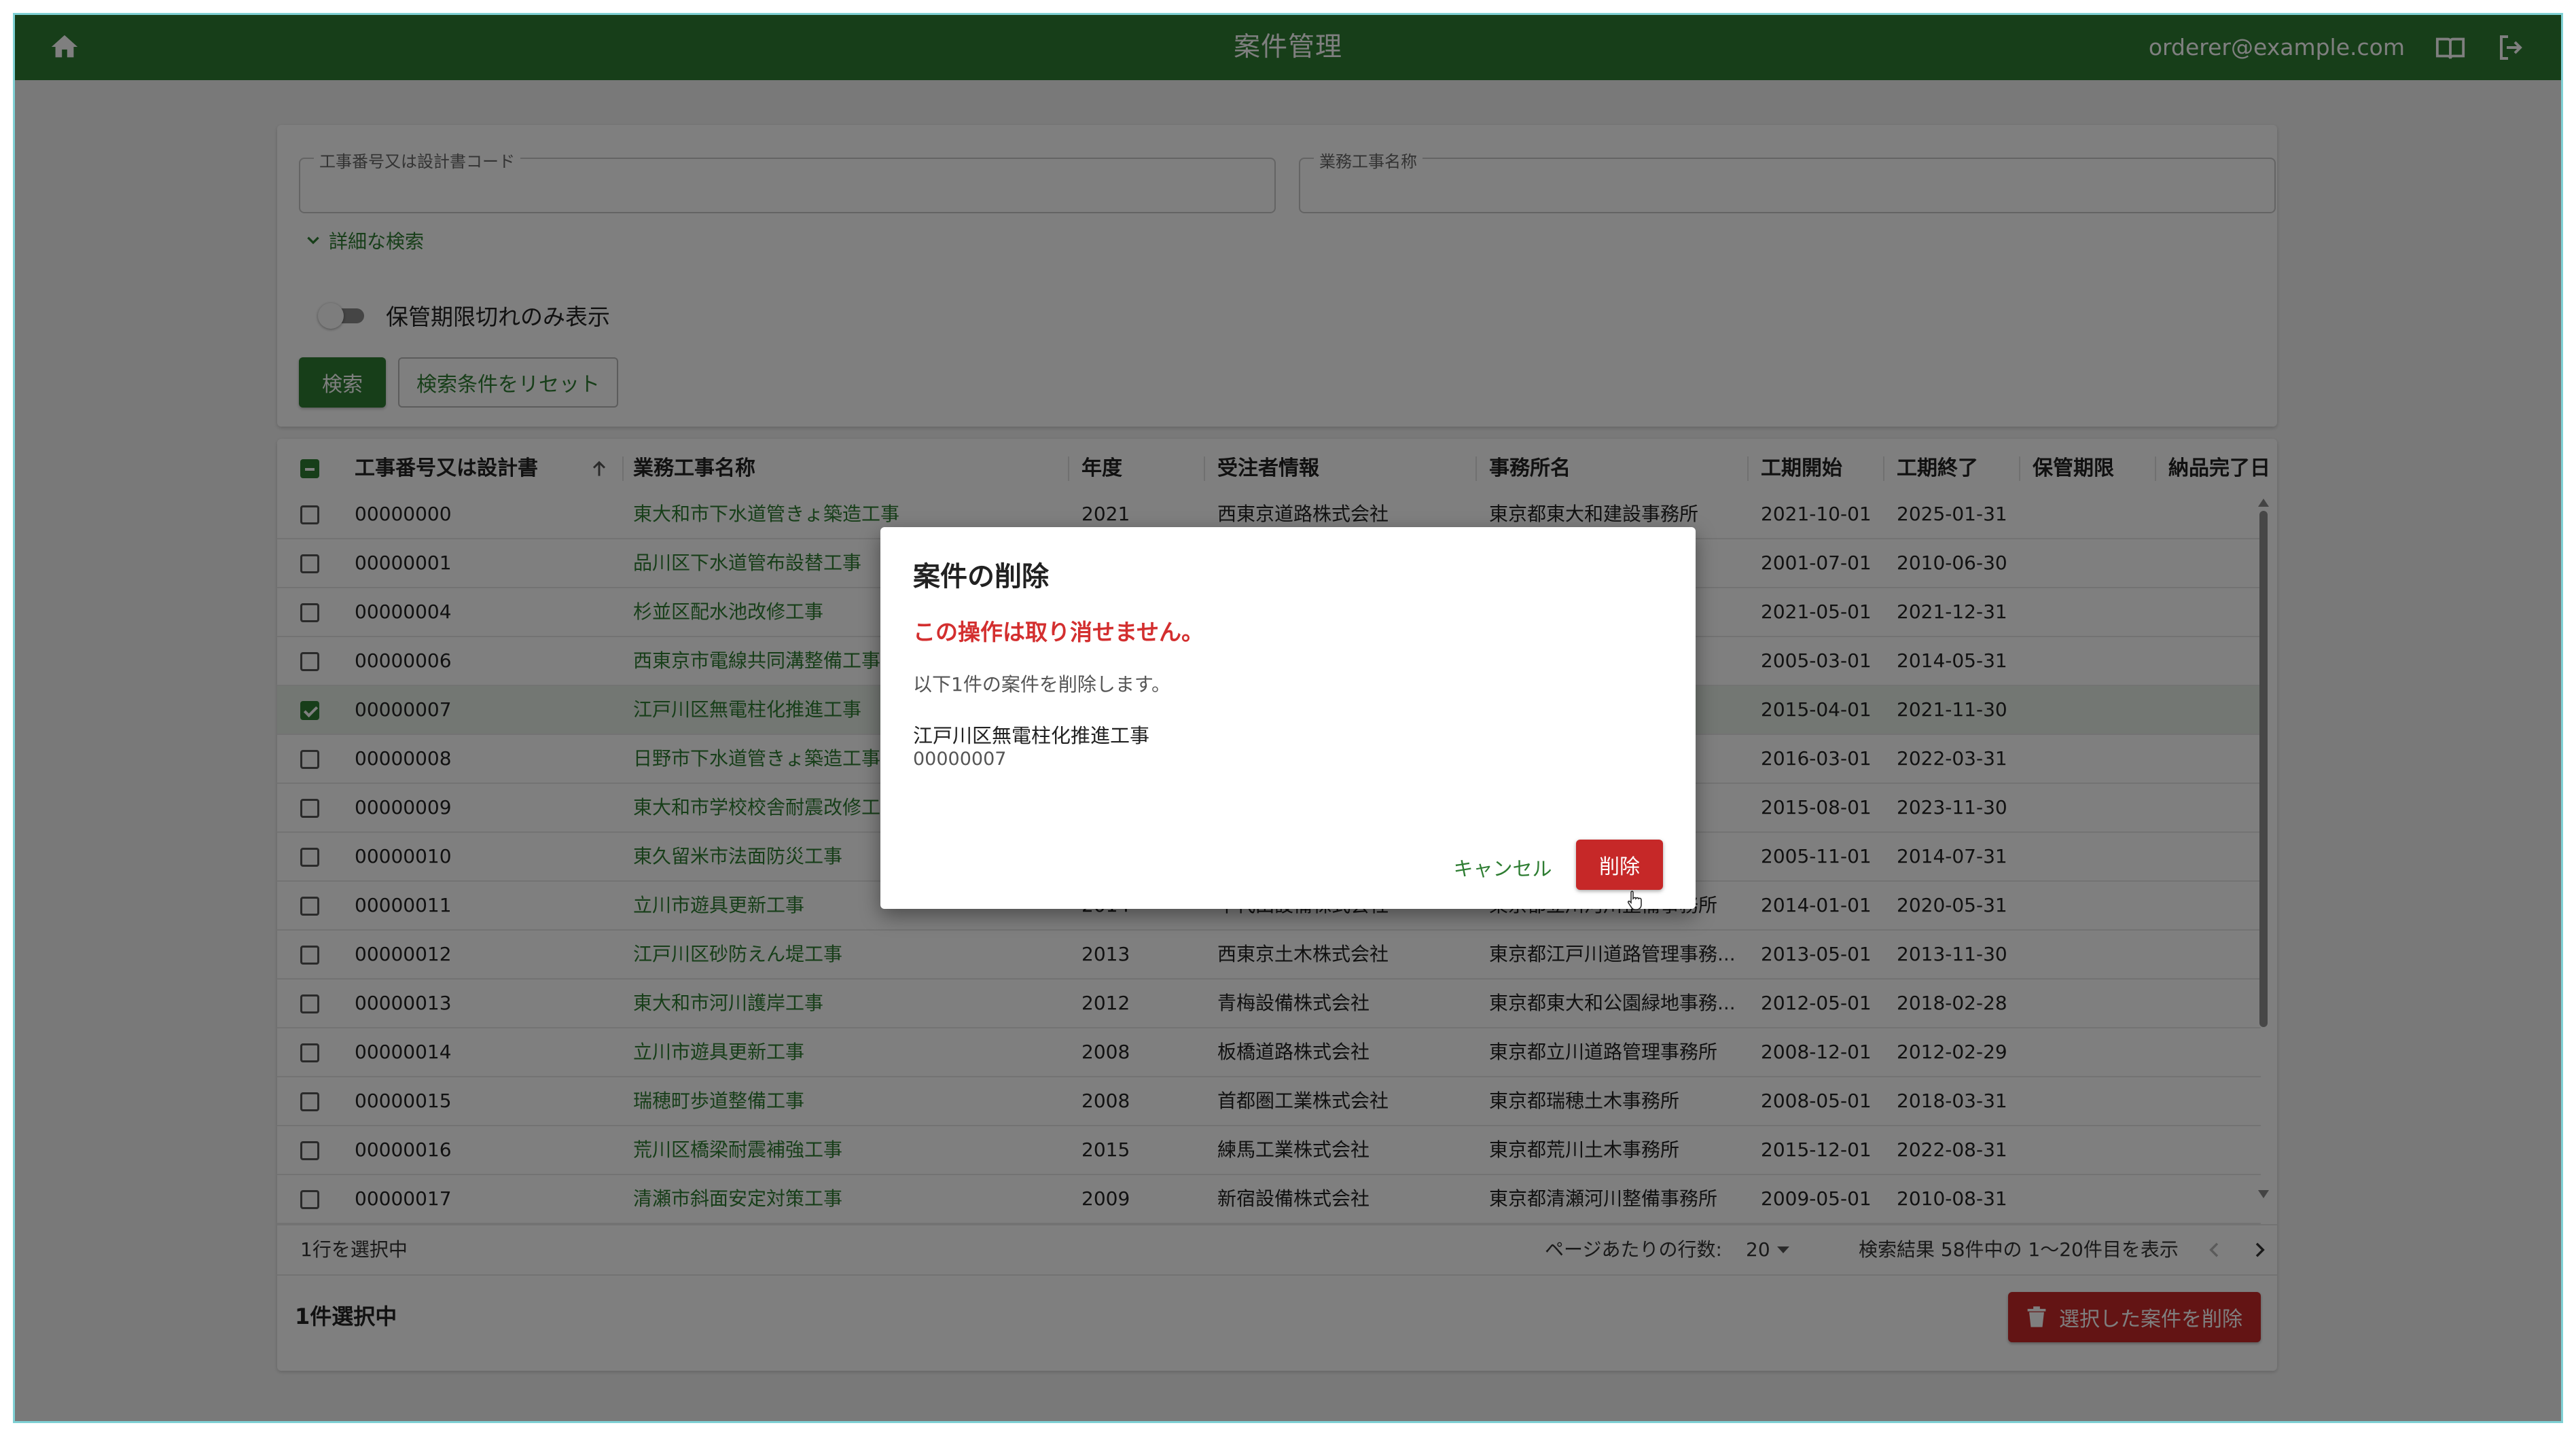  Describe the element at coordinates (1031, 735) in the screenshot. I see `target-item-name: 江戸川区無電柱化推進工事` at that location.